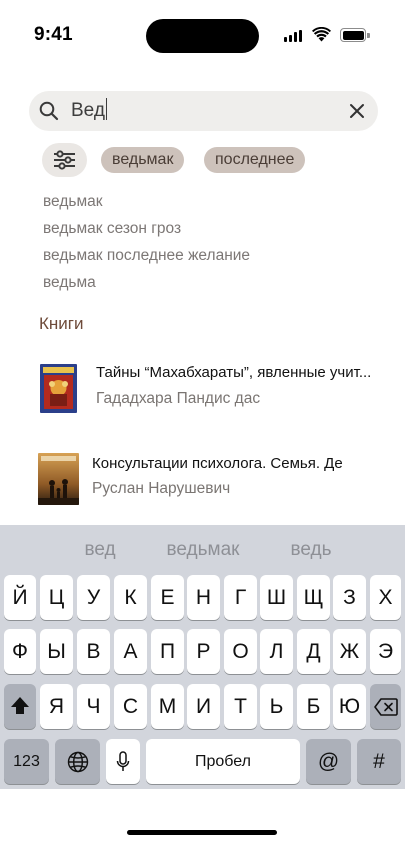 This screenshot has width=405, height=852. Describe the element at coordinates (313, 597) in the screenshot. I see `key-letter: Щ` at that location.